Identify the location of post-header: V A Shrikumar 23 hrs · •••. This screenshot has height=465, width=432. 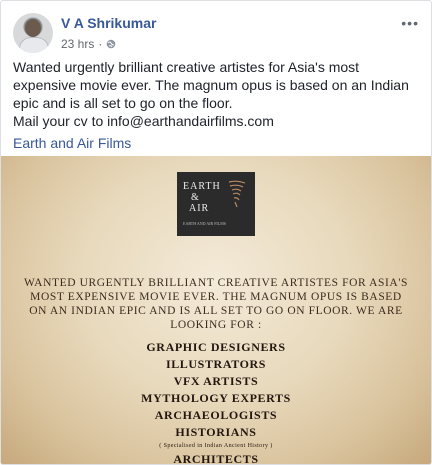
(216, 27).